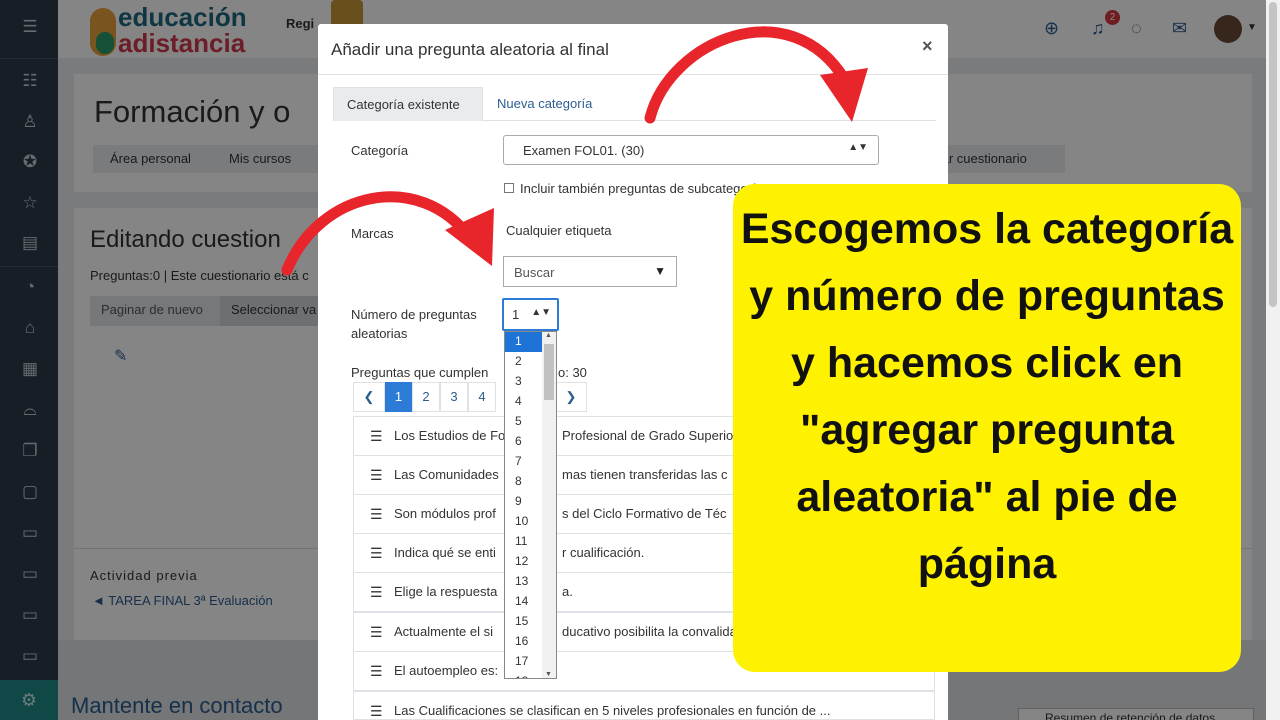 The image size is (1280, 720). I want to click on page-scrollbar, so click(1273, 360).